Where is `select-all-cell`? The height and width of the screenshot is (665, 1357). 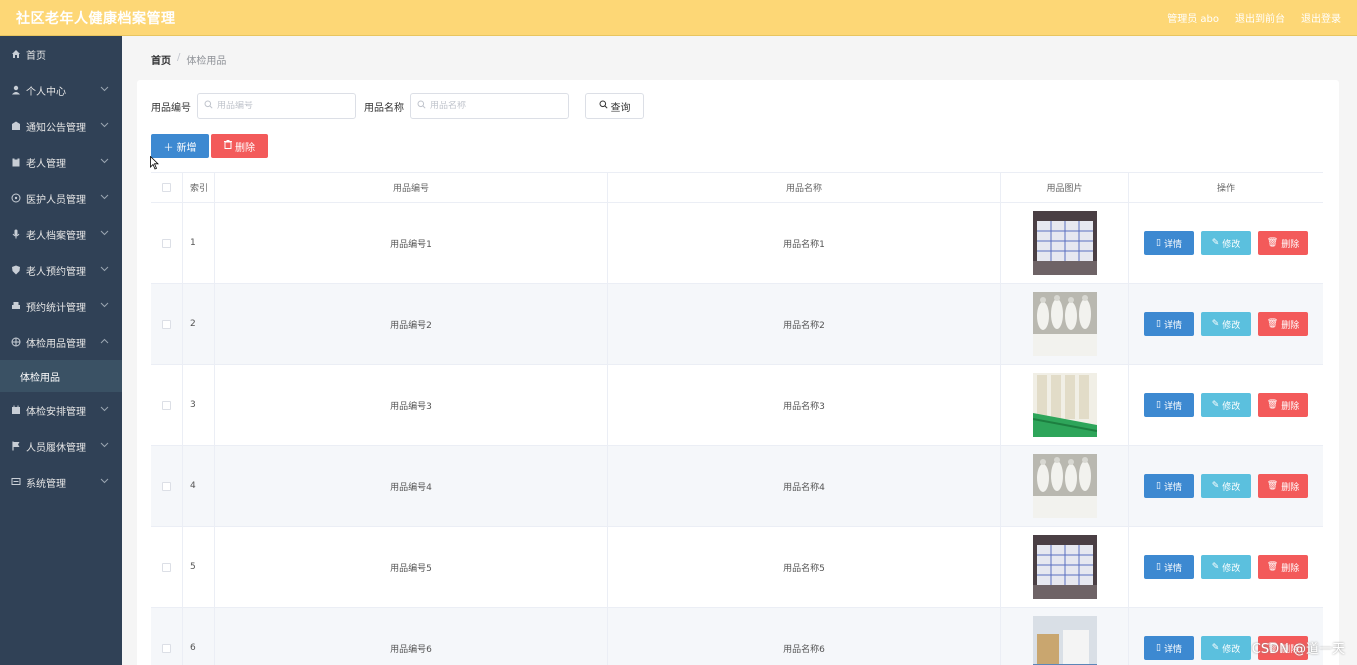 select-all-cell is located at coordinates (167, 187).